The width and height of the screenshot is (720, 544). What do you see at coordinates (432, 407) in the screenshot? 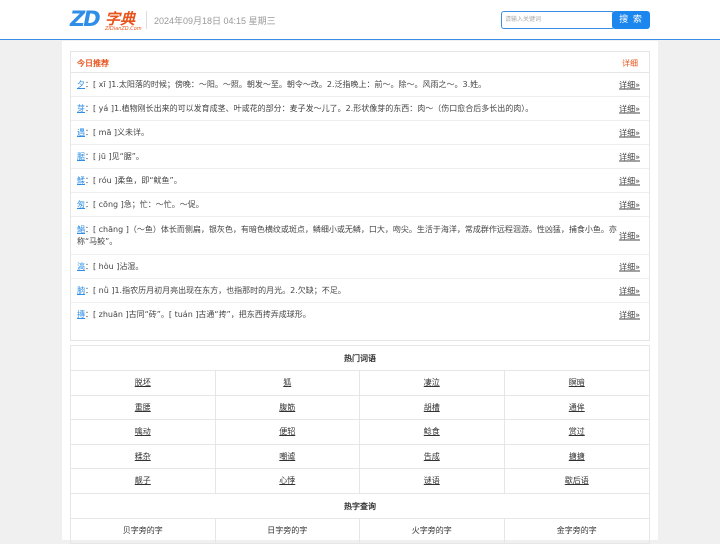
I see `hot-word-link: 胡槽` at bounding box center [432, 407].